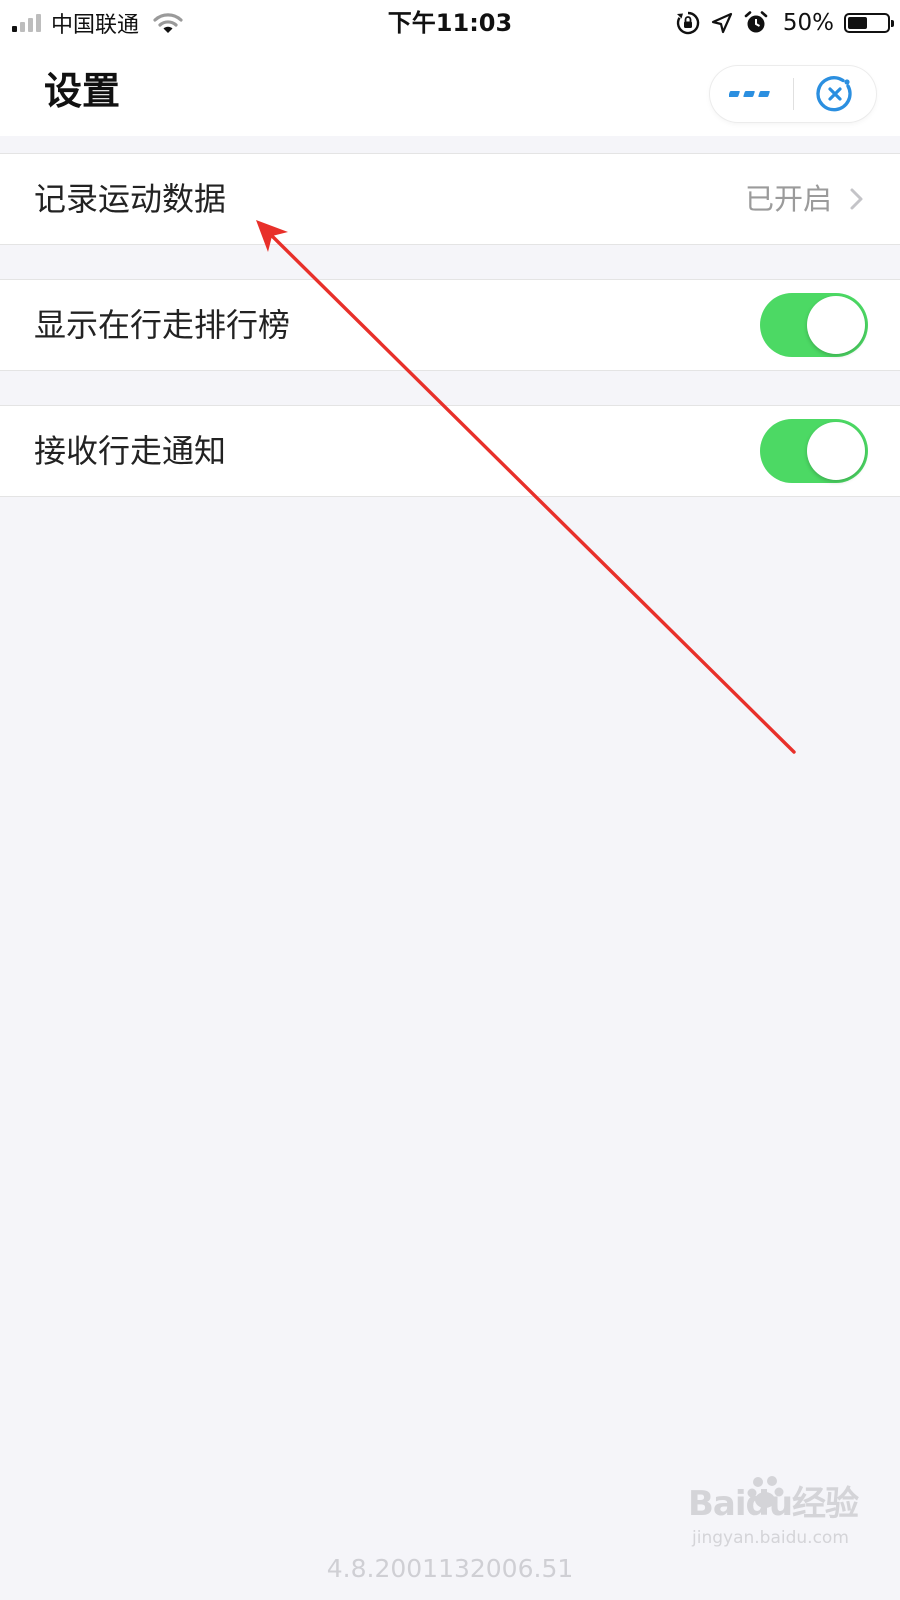  I want to click on show-ranking-toggle, so click(814, 325).